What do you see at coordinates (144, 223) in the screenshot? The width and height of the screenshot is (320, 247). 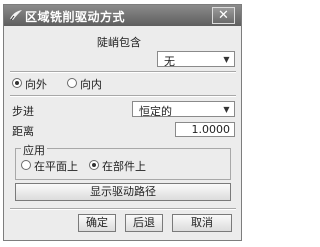 I see `back-button: 后退` at bounding box center [144, 223].